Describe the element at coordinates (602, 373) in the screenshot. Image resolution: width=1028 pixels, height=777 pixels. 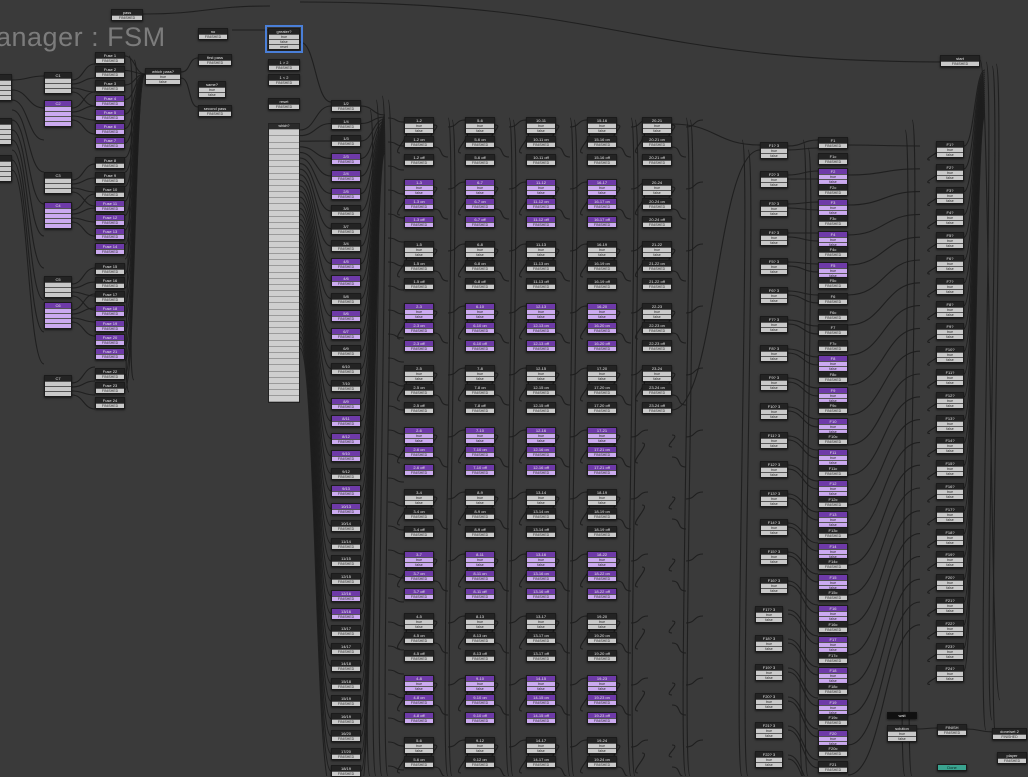
I see `state-node-17-20: 17-20truefalse` at that location.